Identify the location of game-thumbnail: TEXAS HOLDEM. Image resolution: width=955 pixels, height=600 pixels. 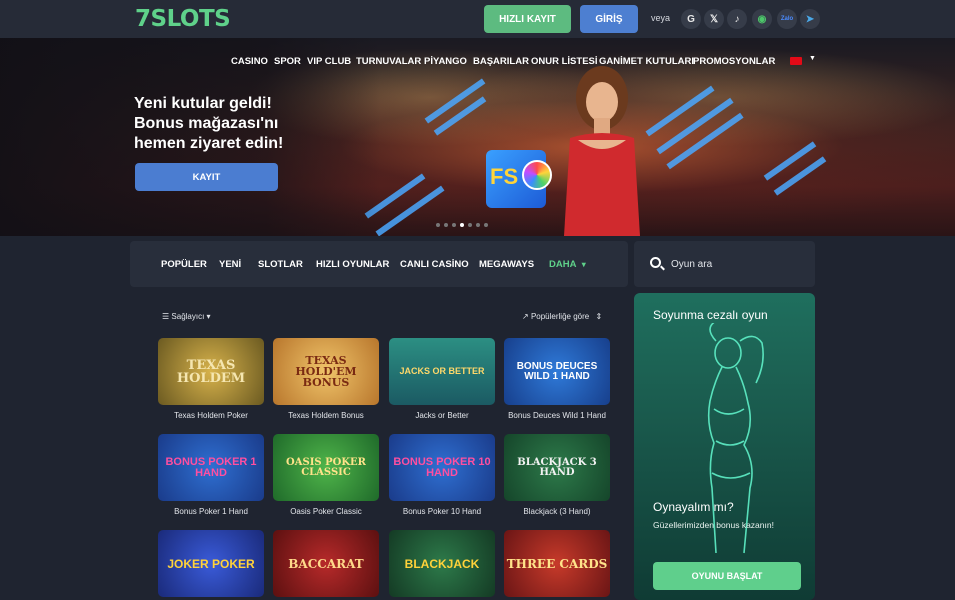
(211, 371).